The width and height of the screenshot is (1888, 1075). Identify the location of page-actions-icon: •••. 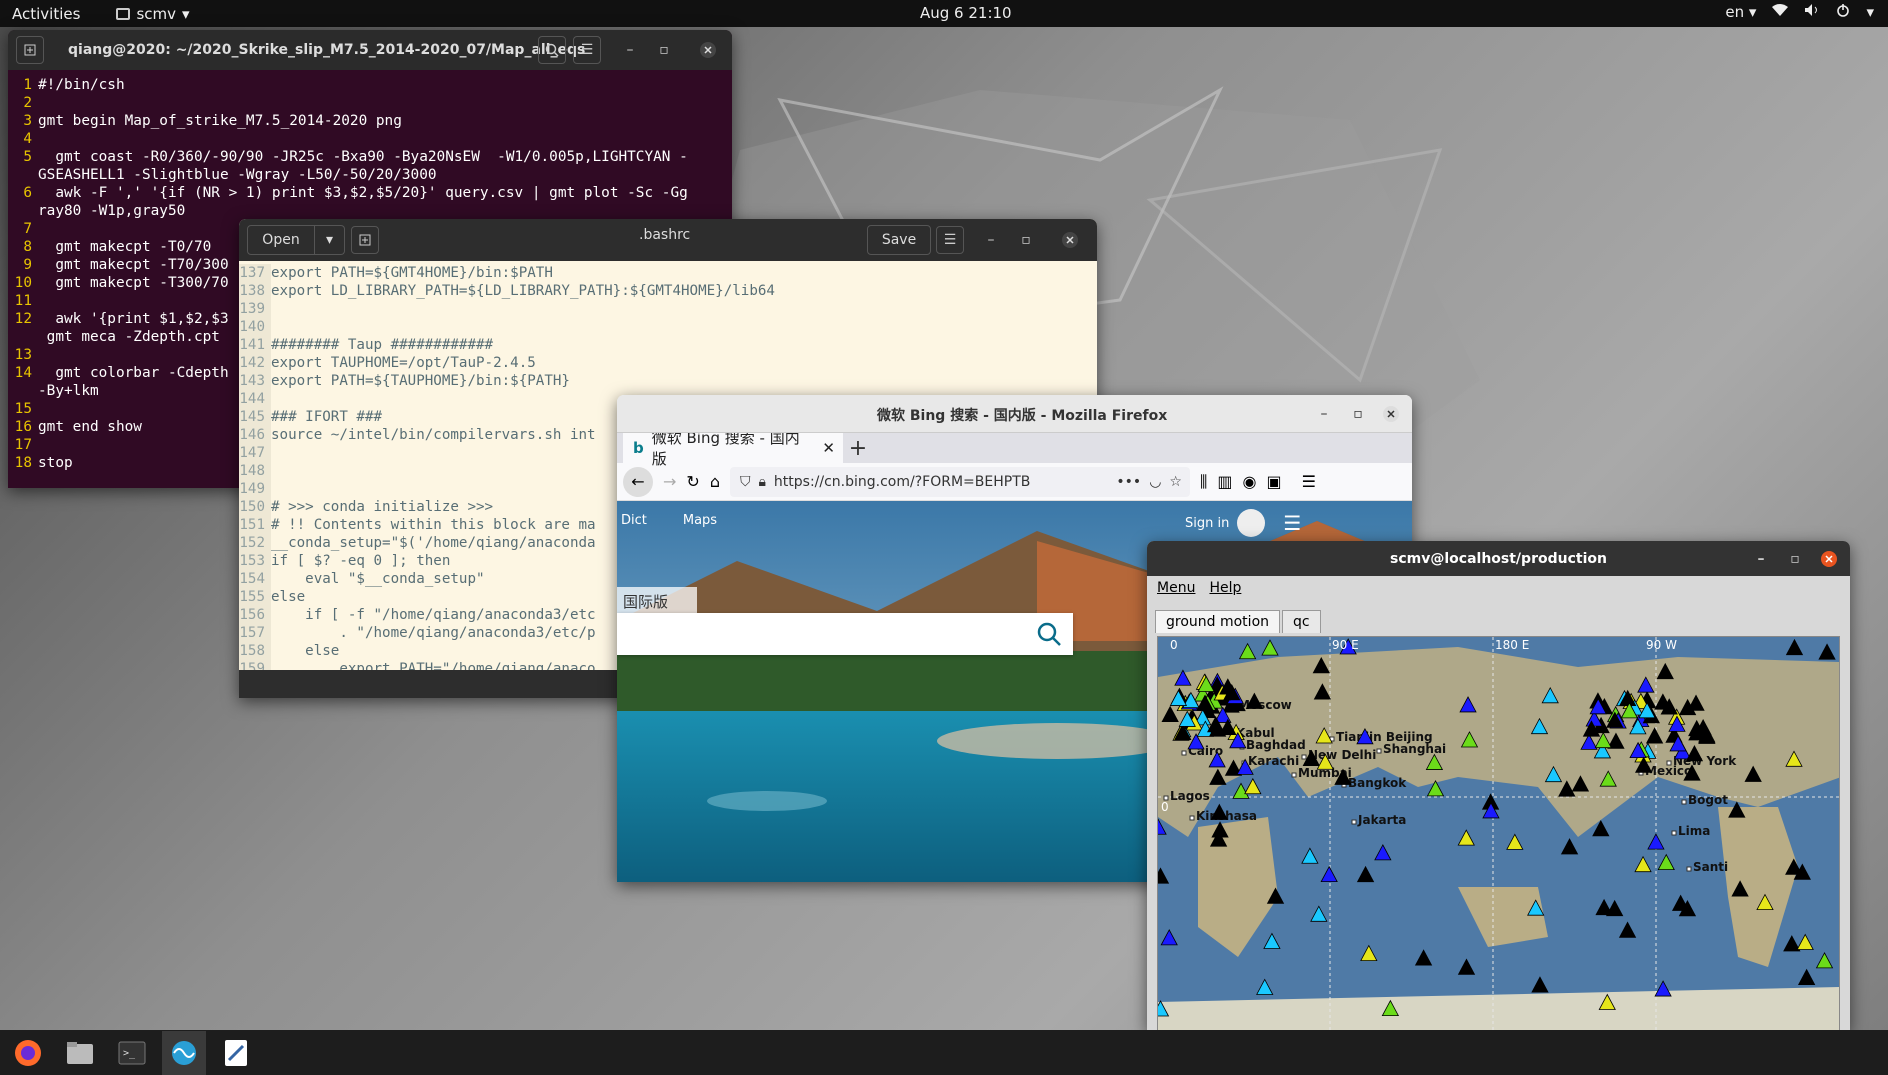
(1128, 482).